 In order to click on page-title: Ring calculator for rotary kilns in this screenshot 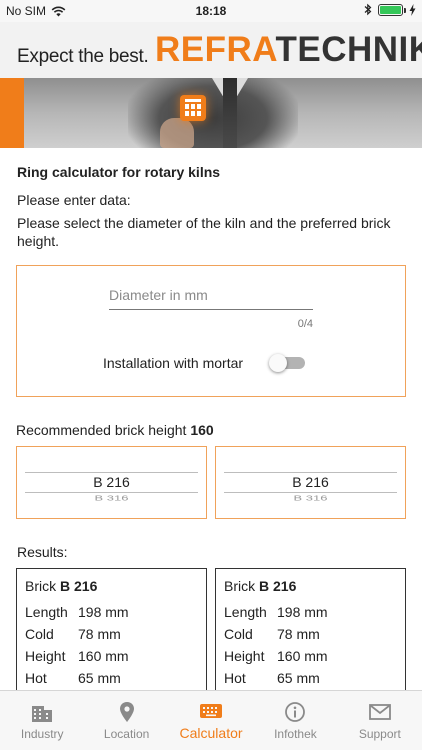, I will do `click(119, 172)`.